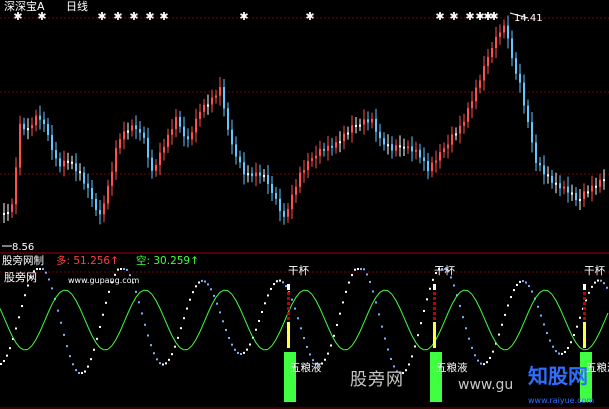 Image resolution: width=609 pixels, height=409 pixels. Describe the element at coordinates (77, 7) in the screenshot. I see `period-label: 日线` at that location.